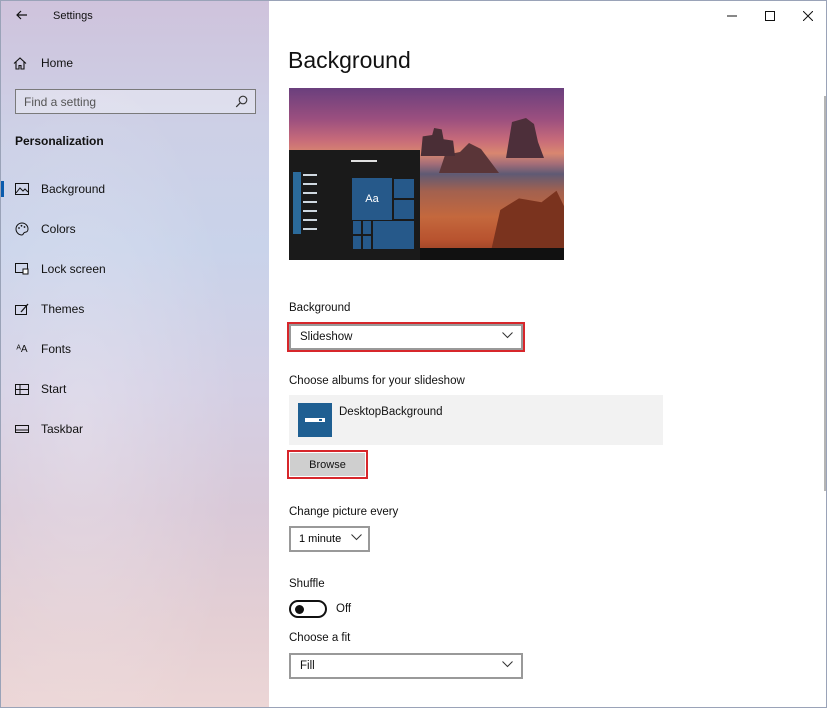  I want to click on change-picture-value: 1 minute, so click(320, 539).